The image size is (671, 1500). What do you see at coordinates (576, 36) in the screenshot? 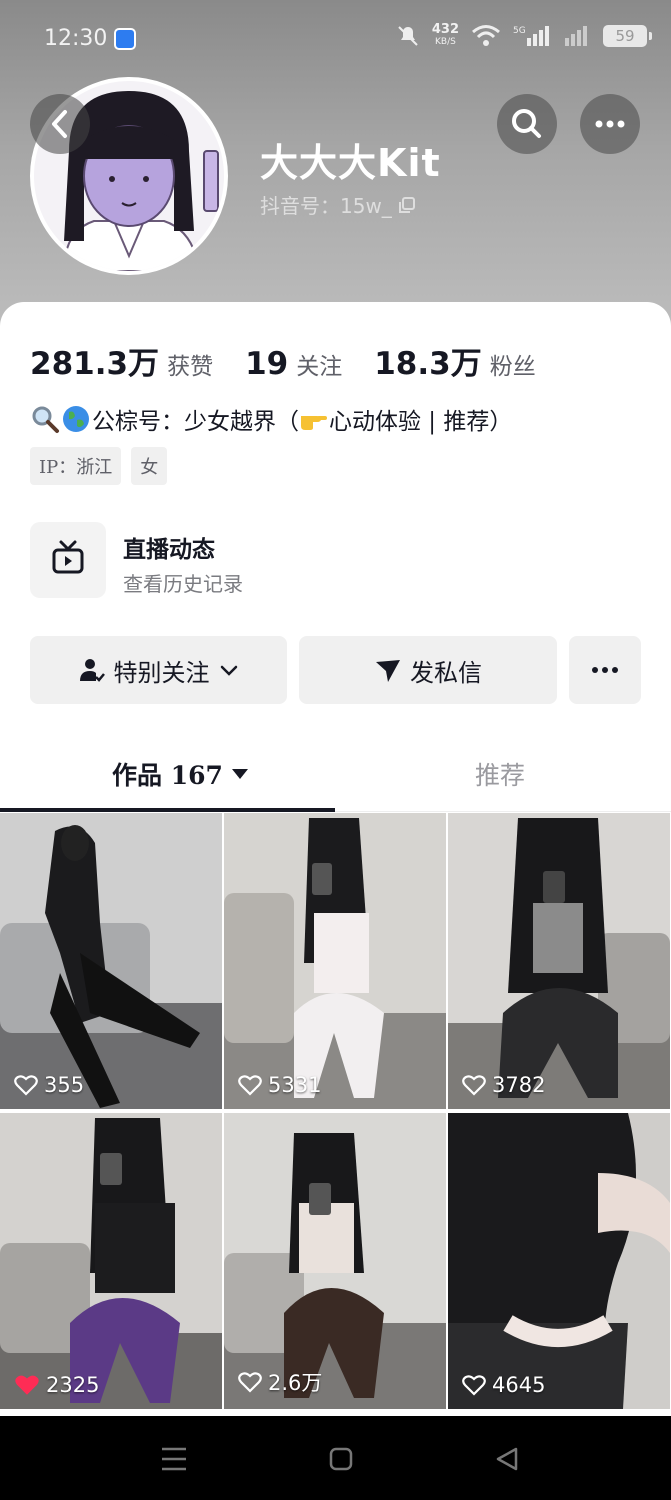
I see `cellular-signal-2-icon` at bounding box center [576, 36].